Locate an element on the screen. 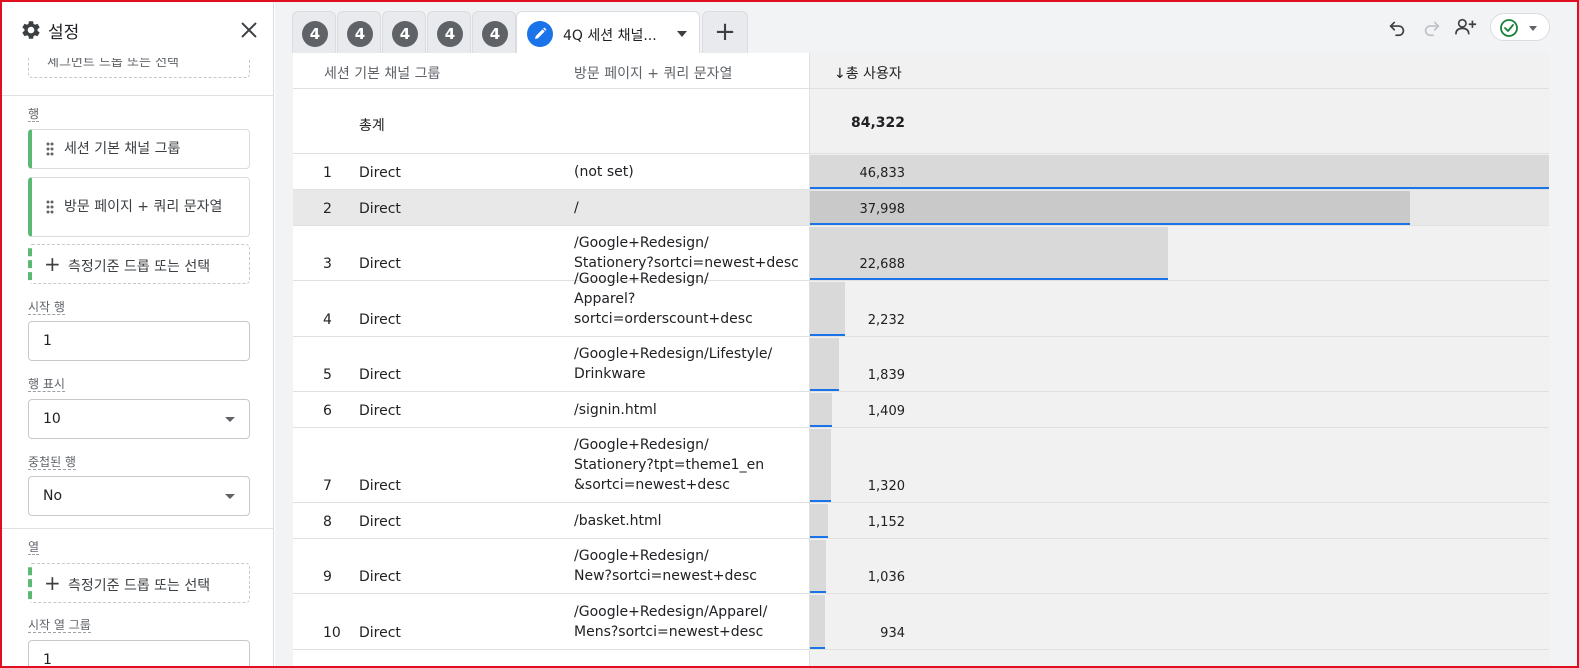 This screenshot has width=1579, height=668. totals-value: 84,322 is located at coordinates (877, 123).